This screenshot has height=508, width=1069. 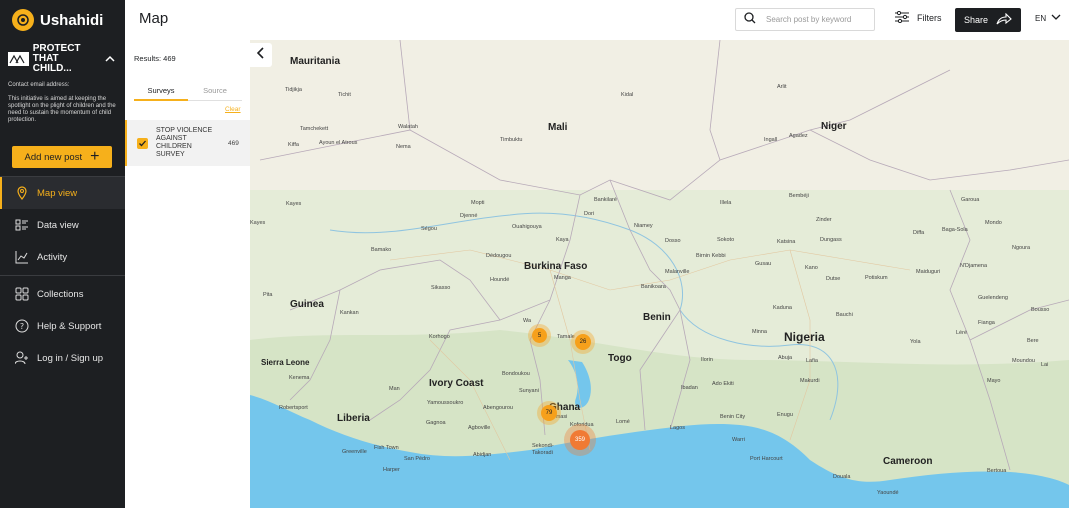 What do you see at coordinates (558, 127) in the screenshot?
I see `map-label-country: Mali` at bounding box center [558, 127].